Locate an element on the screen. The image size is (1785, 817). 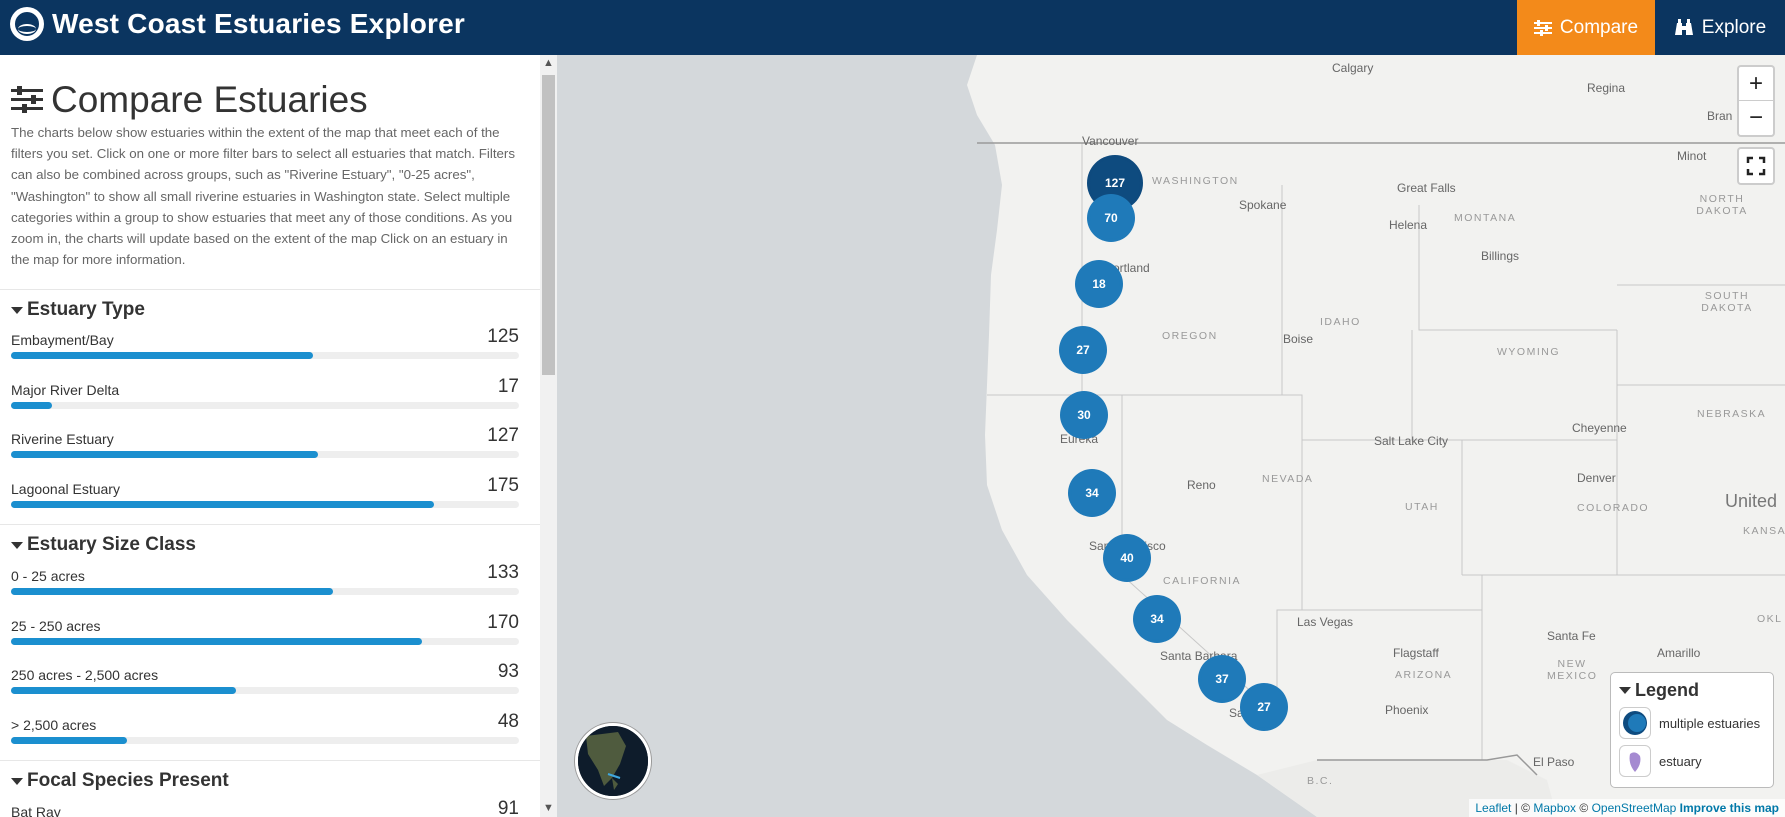
estuary-cluster: 40 is located at coordinates (1127, 558).